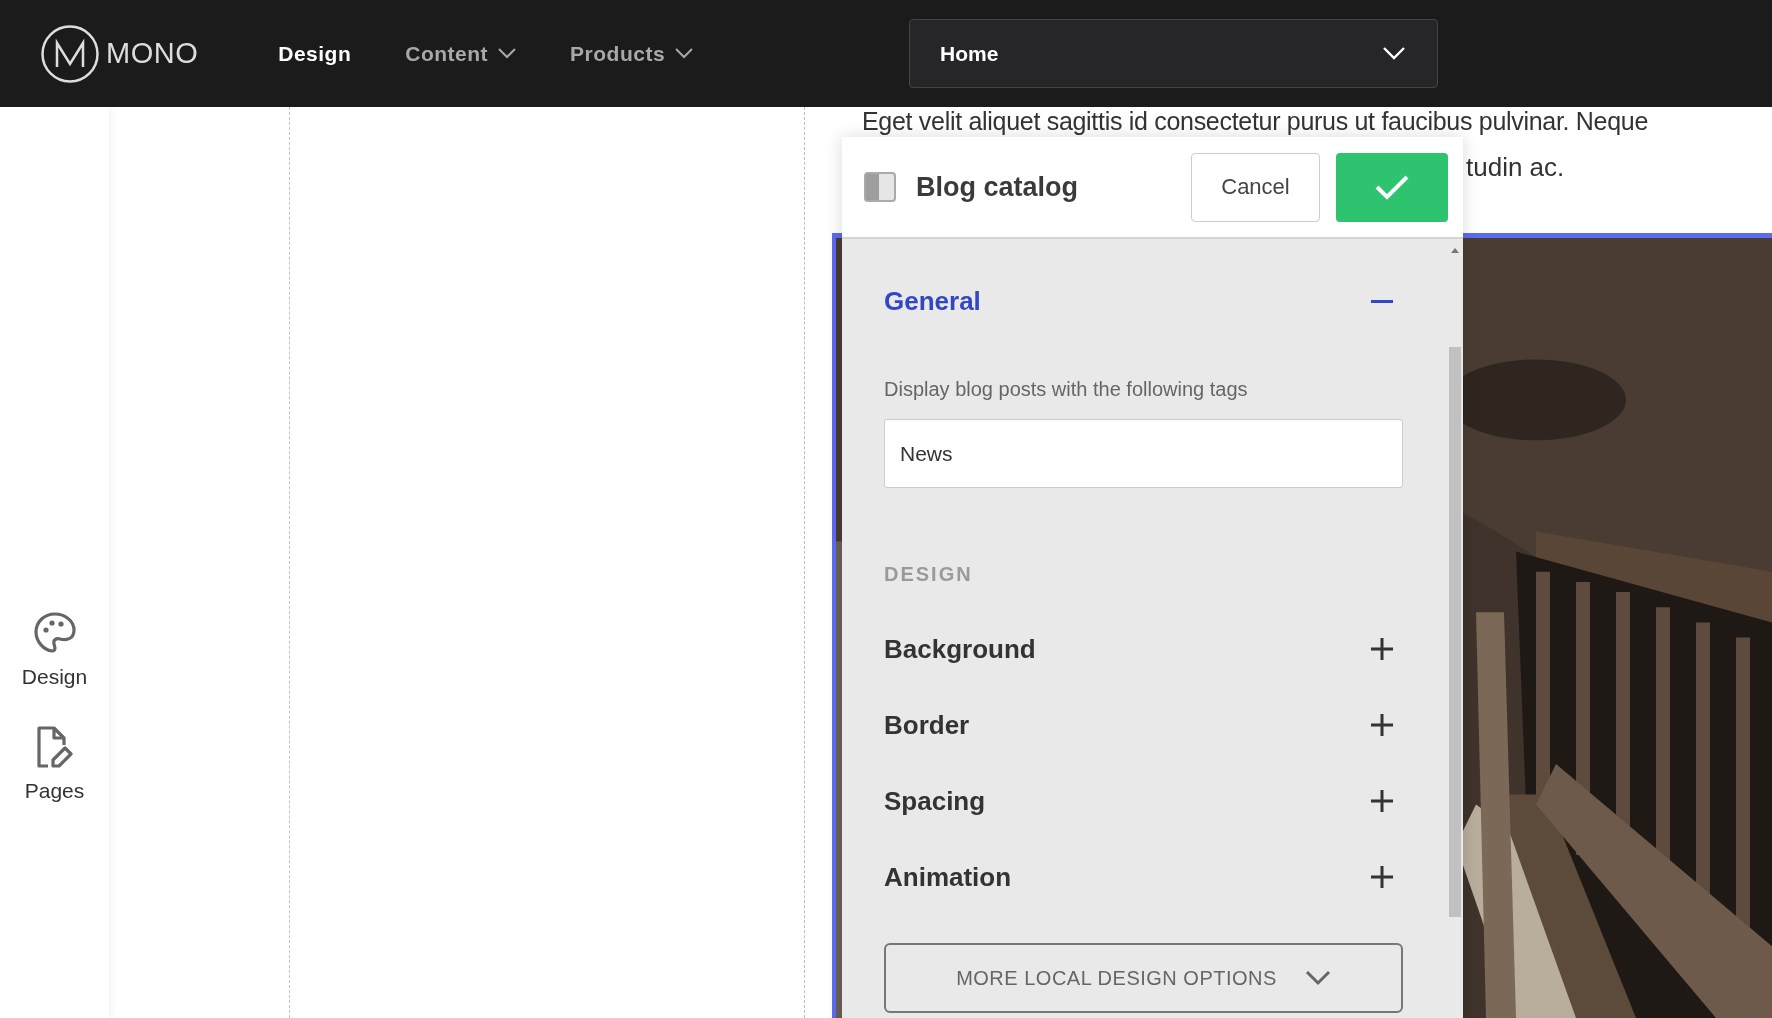 The image size is (1772, 1018). I want to click on field-label: Display blog posts with the following tags, so click(1066, 389).